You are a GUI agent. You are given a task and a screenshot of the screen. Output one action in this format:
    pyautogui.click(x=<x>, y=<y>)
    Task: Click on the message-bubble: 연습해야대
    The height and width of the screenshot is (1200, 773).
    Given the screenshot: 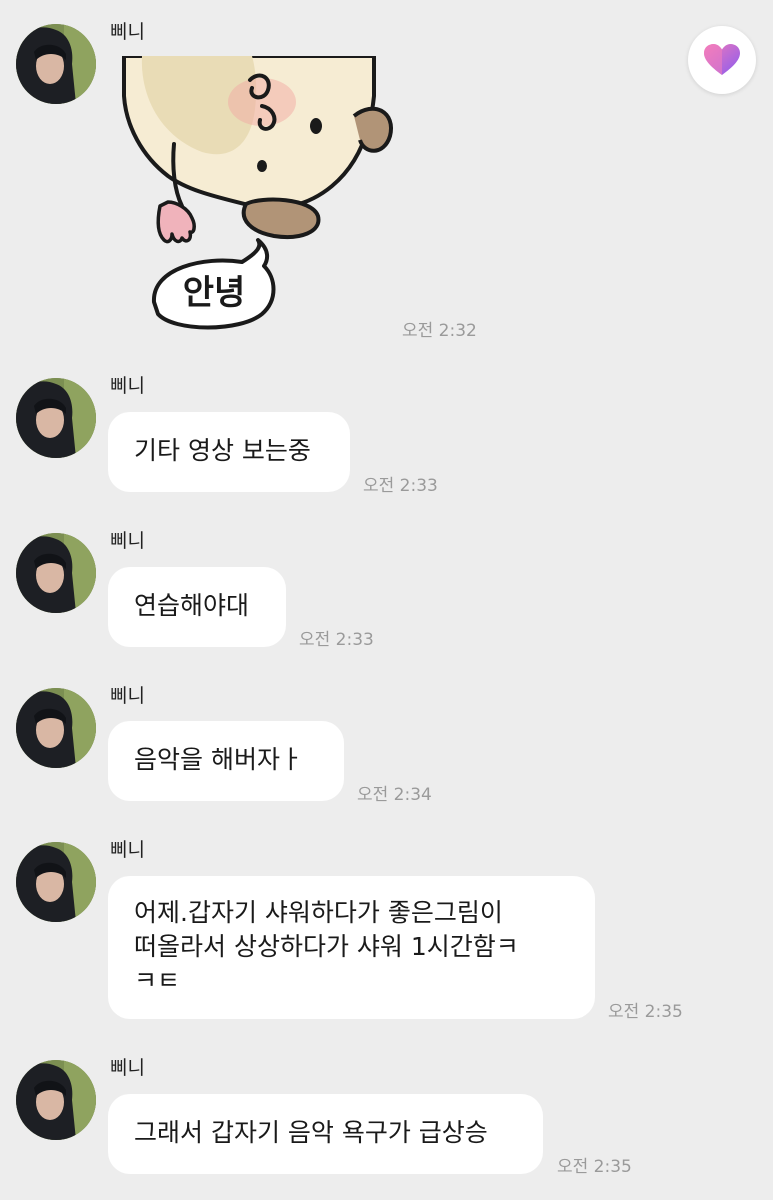 What is the action you would take?
    pyautogui.click(x=197, y=607)
    